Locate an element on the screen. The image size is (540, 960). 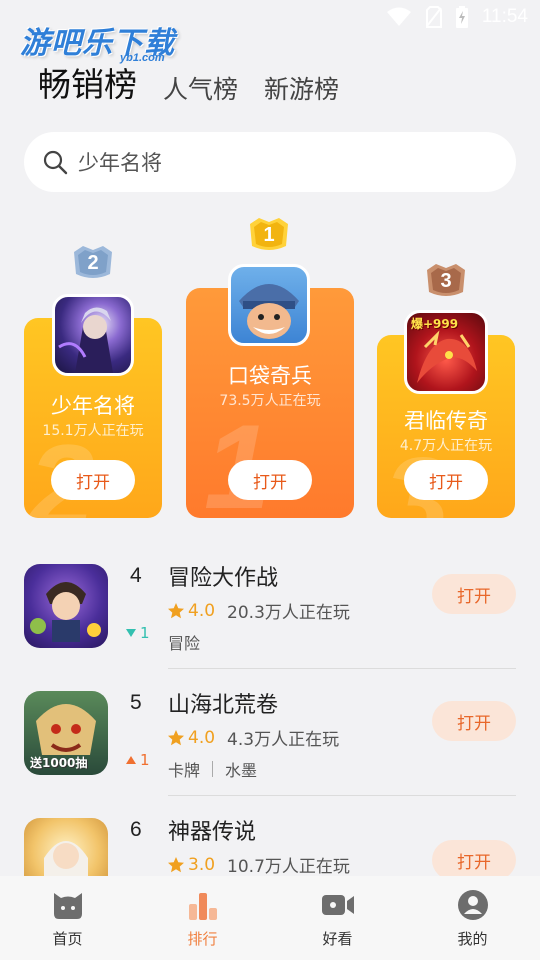
adventure-art is located at coordinates (65, 612).